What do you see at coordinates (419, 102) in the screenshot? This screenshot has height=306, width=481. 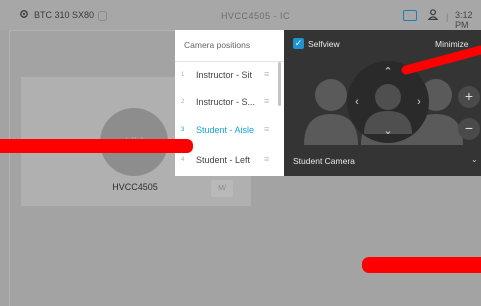 I see `pan-right-button: ›` at bounding box center [419, 102].